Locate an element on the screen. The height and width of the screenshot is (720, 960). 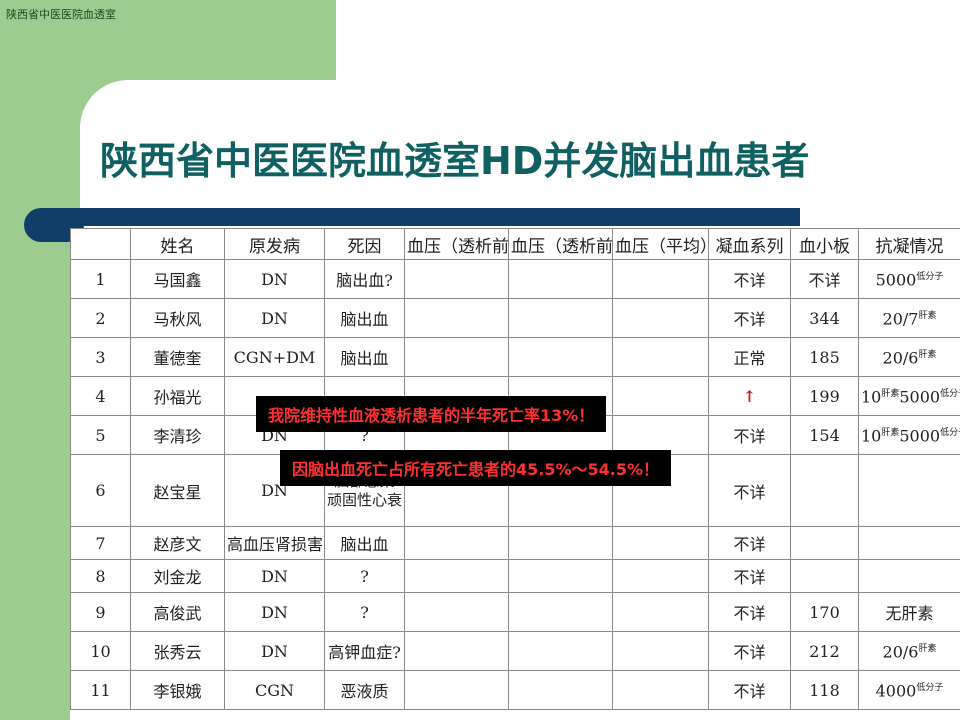
cell-no: 4 is located at coordinates (100, 396).